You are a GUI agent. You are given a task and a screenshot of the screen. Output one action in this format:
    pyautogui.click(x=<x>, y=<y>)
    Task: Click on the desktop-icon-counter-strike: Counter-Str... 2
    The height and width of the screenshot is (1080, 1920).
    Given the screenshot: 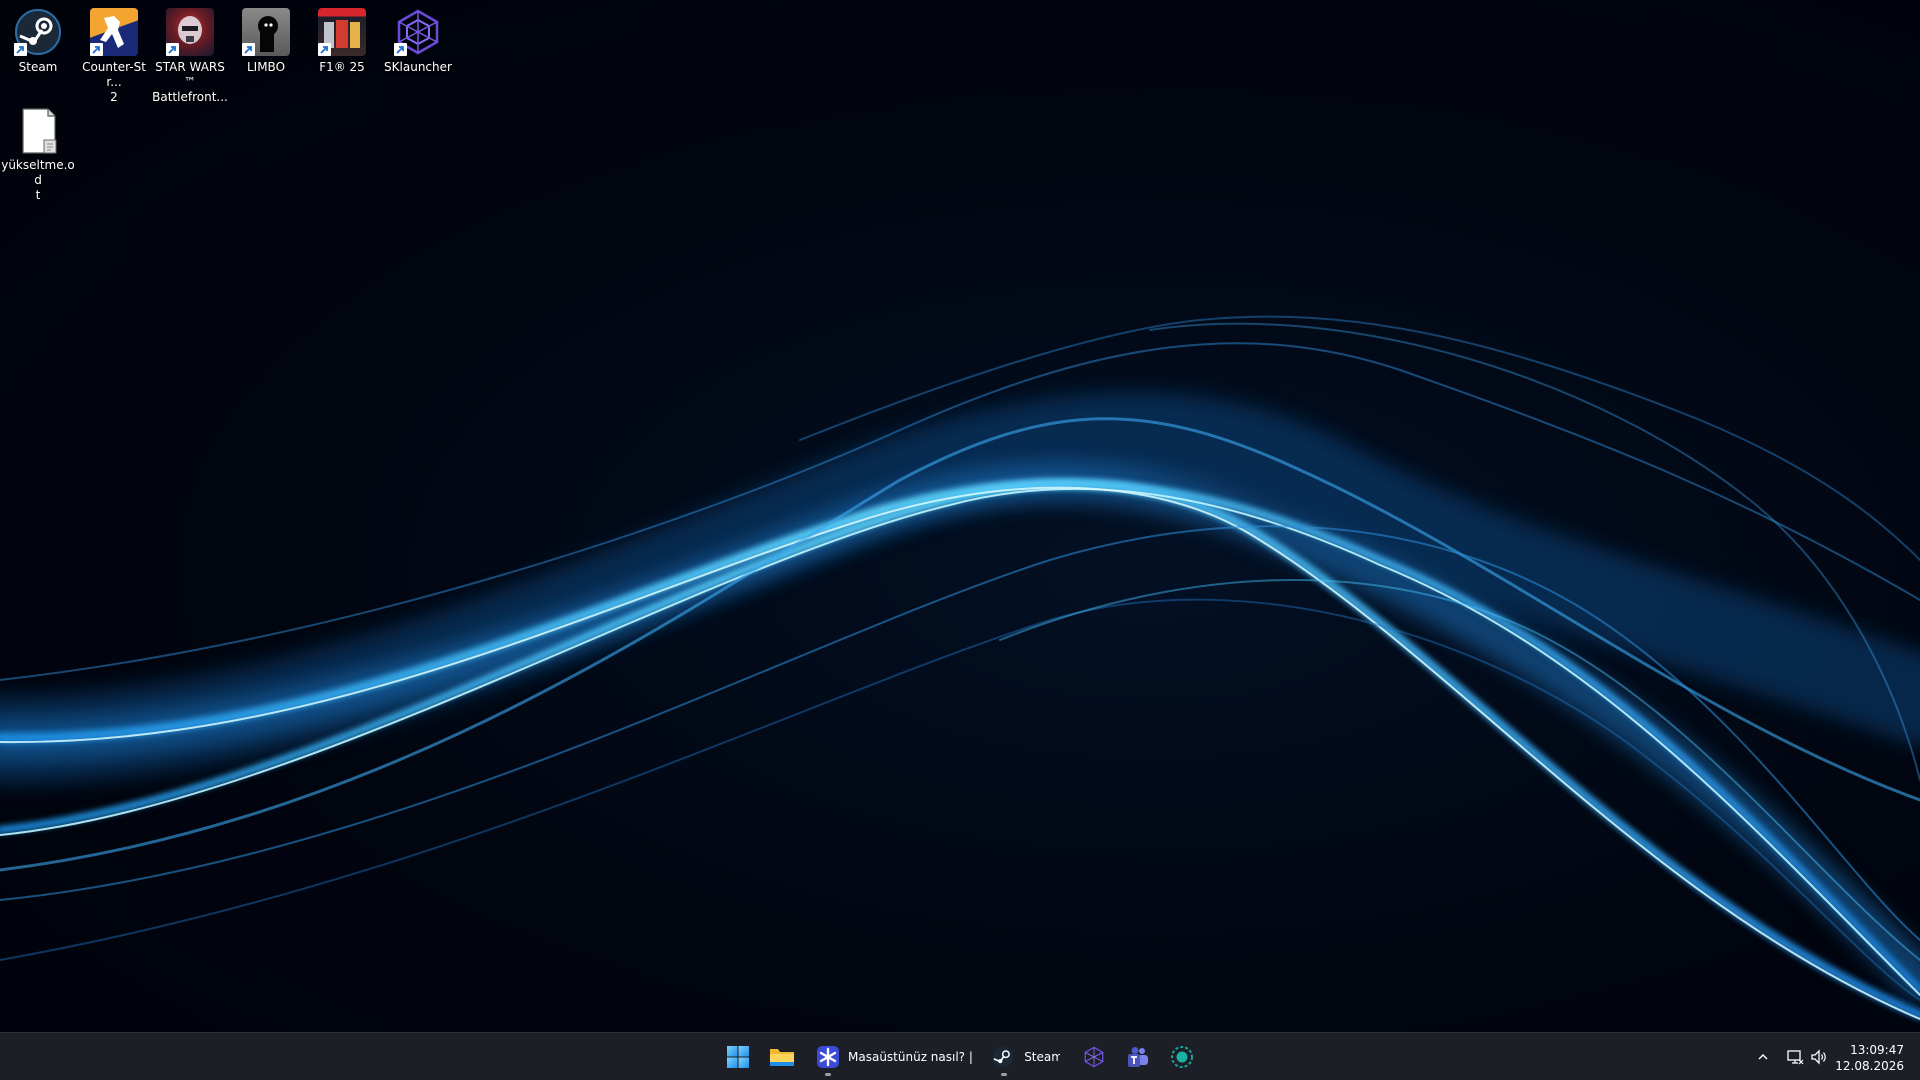 What is the action you would take?
    pyautogui.click(x=114, y=56)
    